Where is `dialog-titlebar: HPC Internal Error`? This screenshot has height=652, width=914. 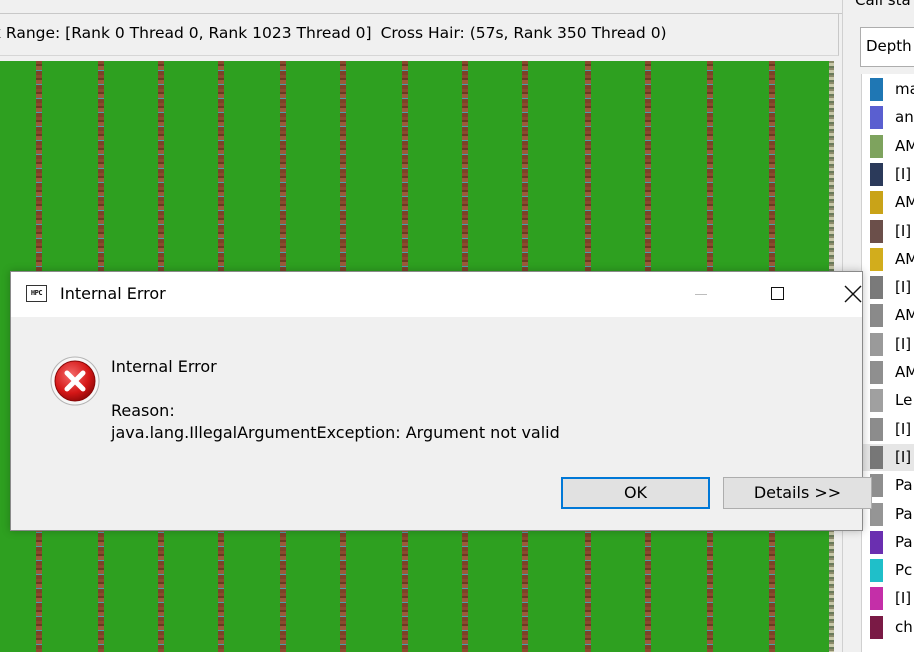 dialog-titlebar: HPC Internal Error is located at coordinates (436, 294).